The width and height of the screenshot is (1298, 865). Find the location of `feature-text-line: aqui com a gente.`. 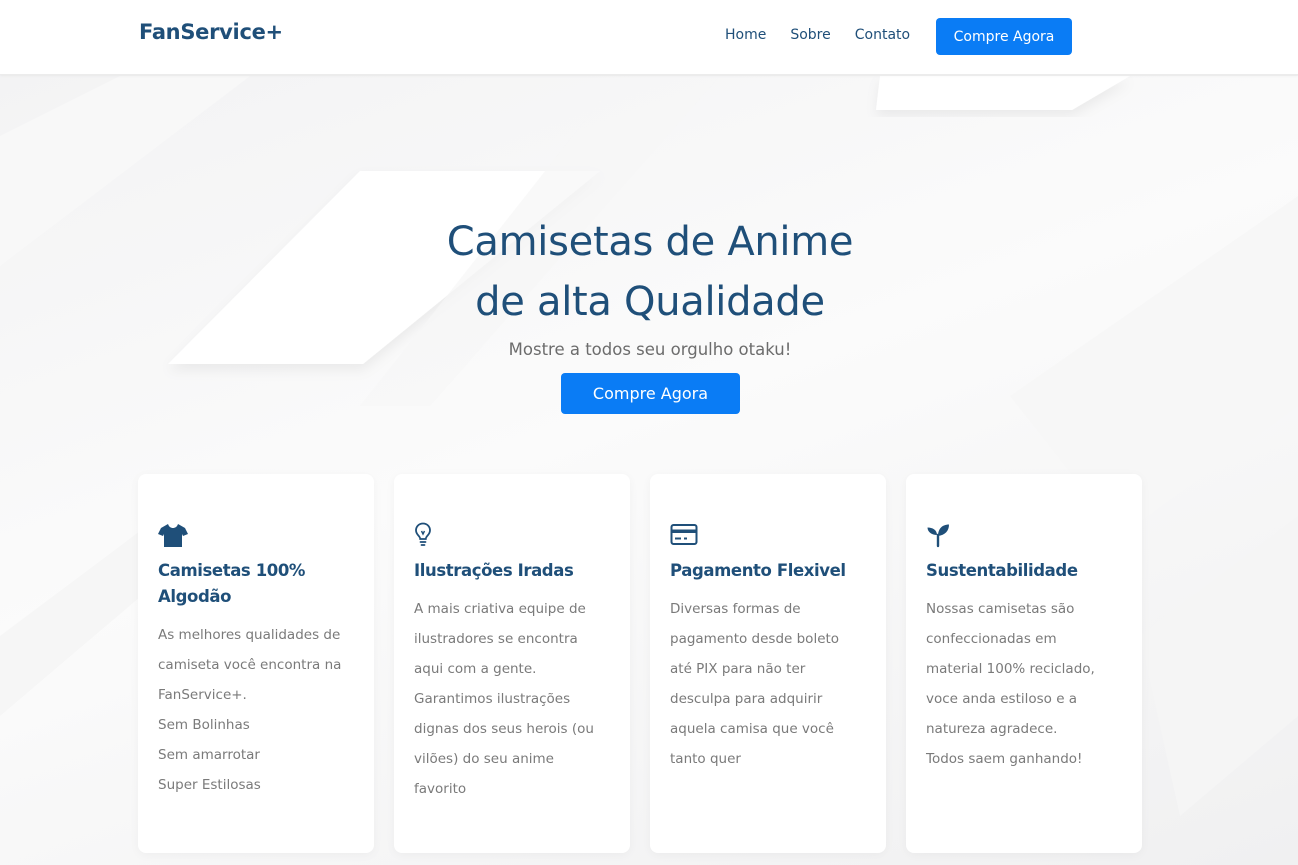

feature-text-line: aqui com a gente. is located at coordinates (475, 669).